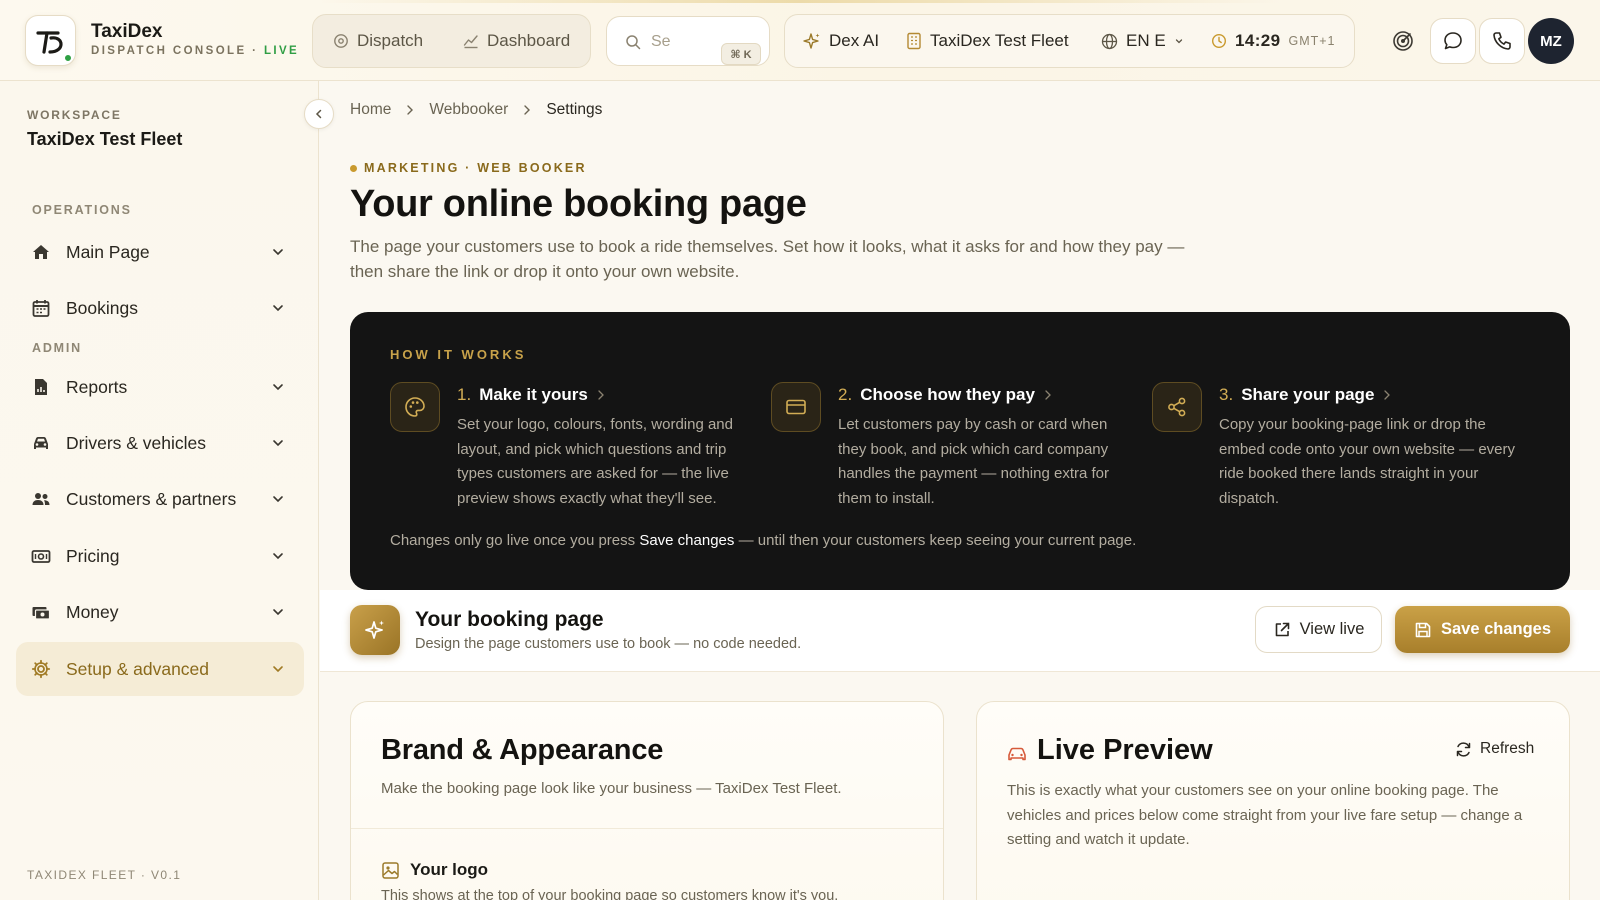 The width and height of the screenshot is (1600, 900). What do you see at coordinates (151, 499) in the screenshot?
I see `sidebar-item-label: Customers & partners` at bounding box center [151, 499].